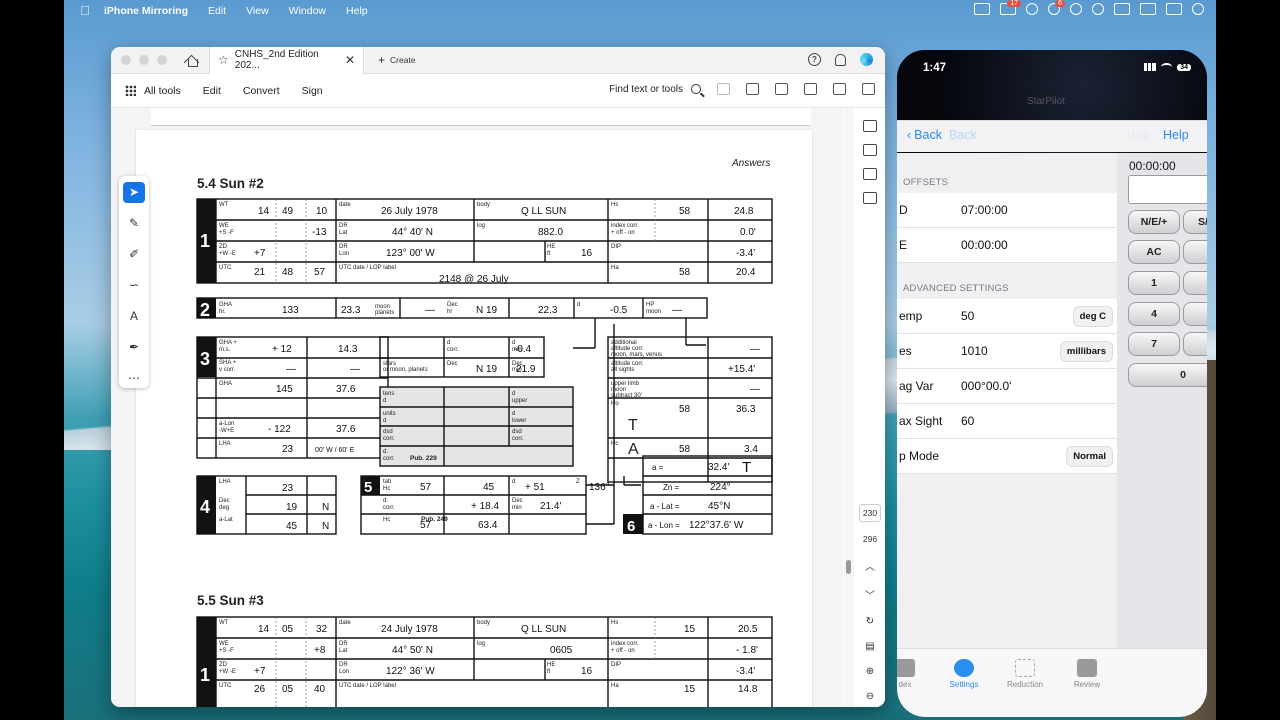 This screenshot has width=1280, height=720. Describe the element at coordinates (848, 567) in the screenshot. I see `scroll-thumb` at that location.